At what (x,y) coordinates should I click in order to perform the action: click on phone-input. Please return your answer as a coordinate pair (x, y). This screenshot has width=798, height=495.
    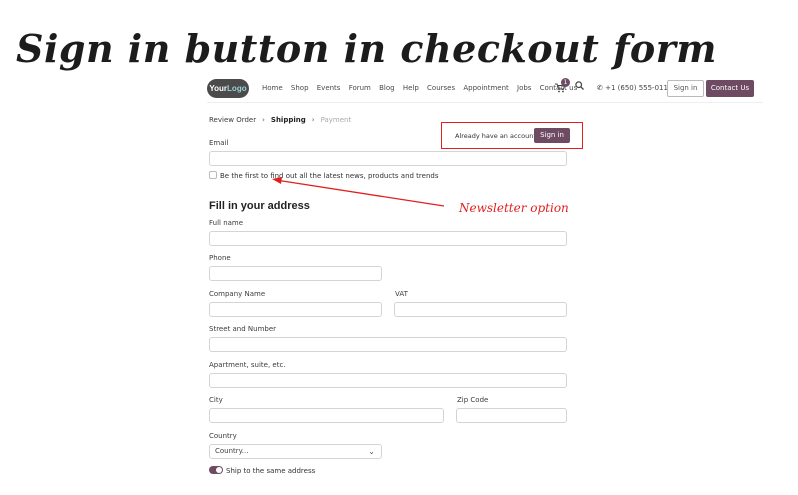
    Looking at the image, I should click on (295, 273).